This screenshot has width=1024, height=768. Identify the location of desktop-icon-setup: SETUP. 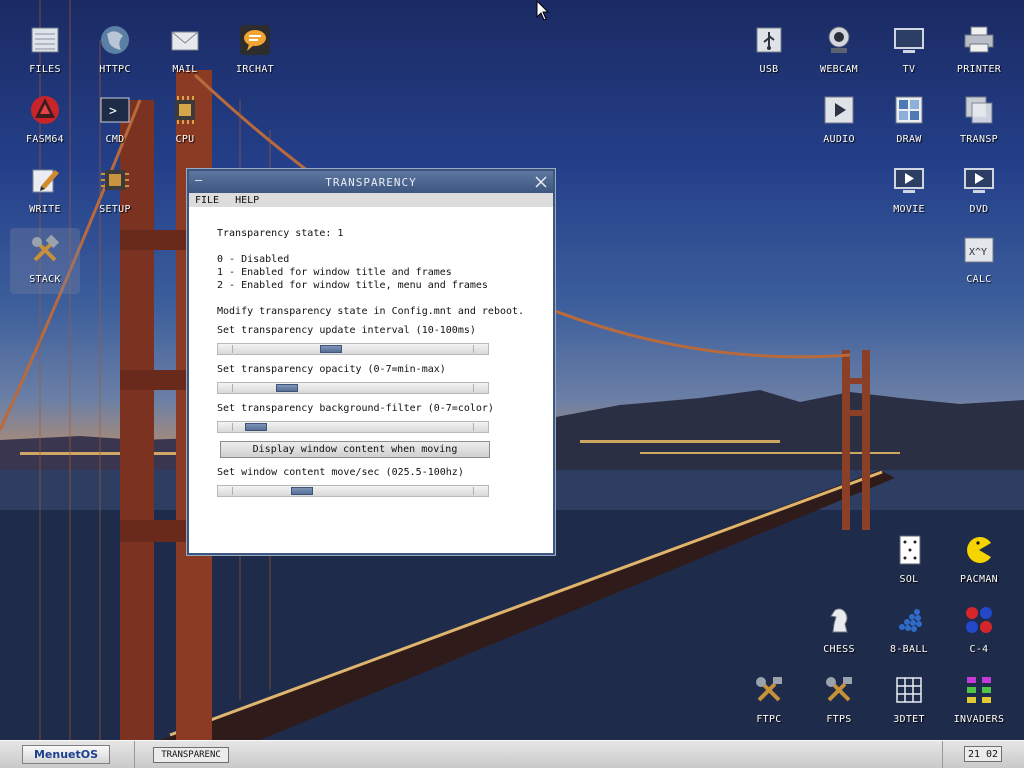
(115, 191).